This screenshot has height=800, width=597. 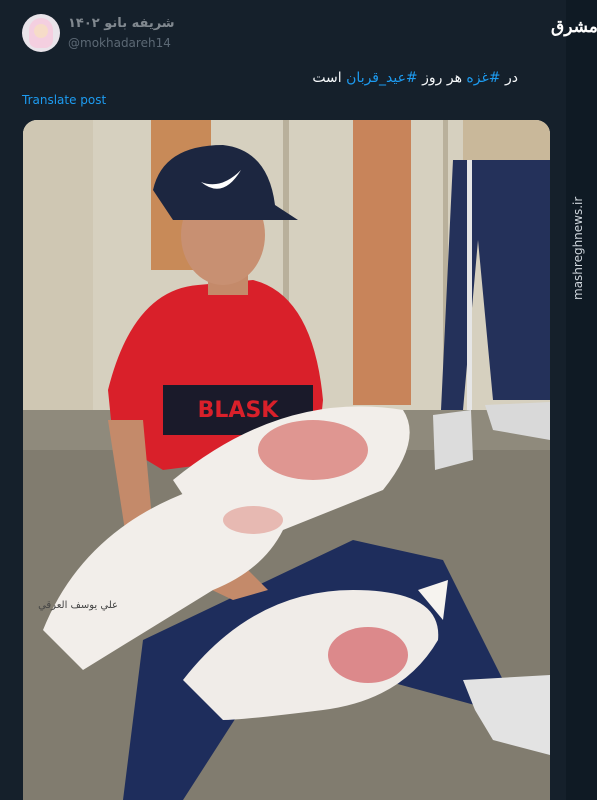 I want to click on text-before: در, so click(x=509, y=78).